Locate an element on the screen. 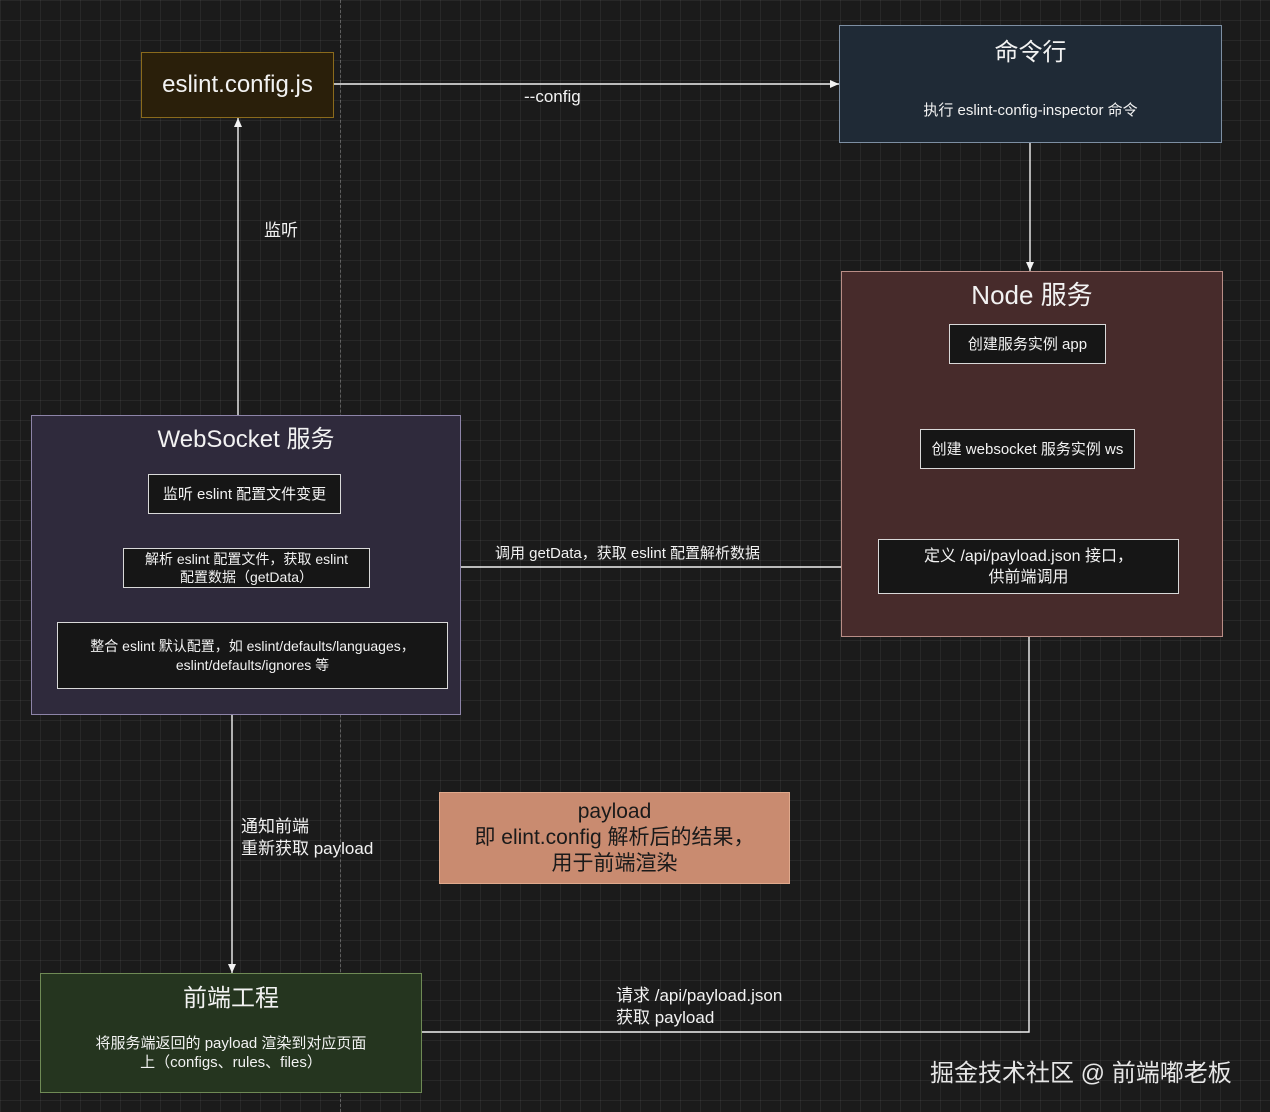 This screenshot has height=1112, width=1270. node-step-create-ws: 创建 websocket 服务实例 ws is located at coordinates (1027, 449).